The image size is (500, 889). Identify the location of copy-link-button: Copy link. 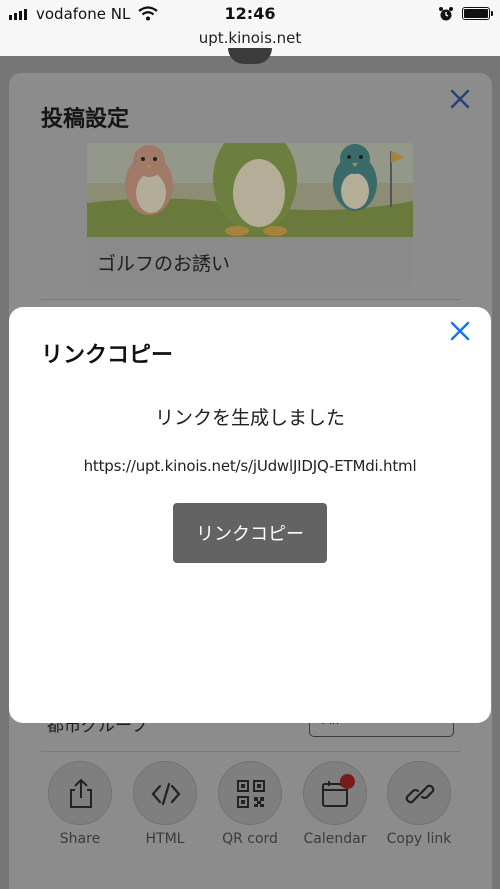
(419, 804).